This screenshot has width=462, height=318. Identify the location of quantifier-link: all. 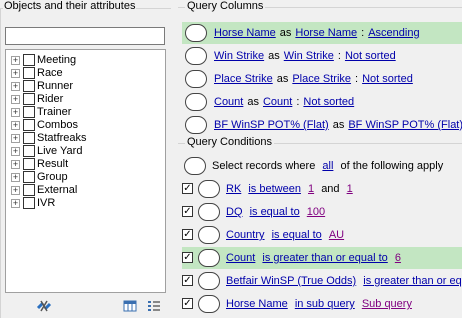
(327, 166).